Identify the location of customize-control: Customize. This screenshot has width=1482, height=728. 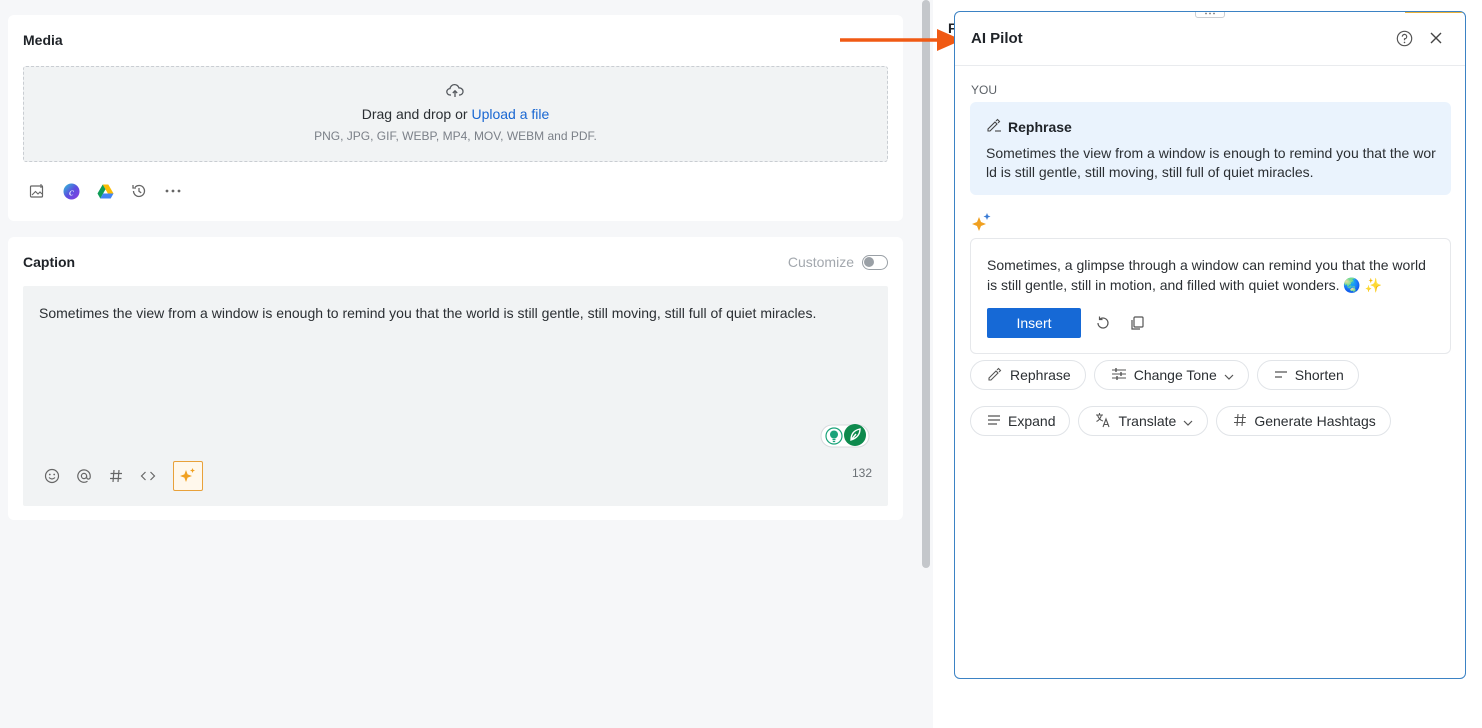
(838, 262).